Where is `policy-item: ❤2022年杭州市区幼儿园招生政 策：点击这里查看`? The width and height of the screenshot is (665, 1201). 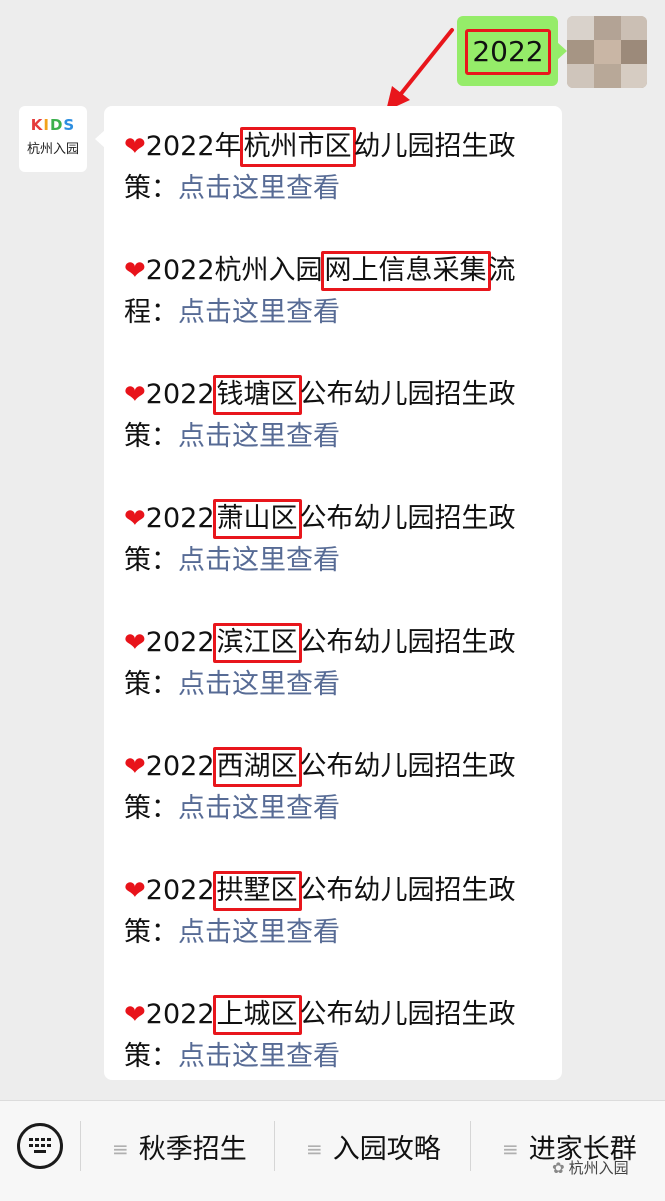
policy-item: ❤2022年杭州市区幼儿园招生政 策：点击这里查看 is located at coordinates (334, 168).